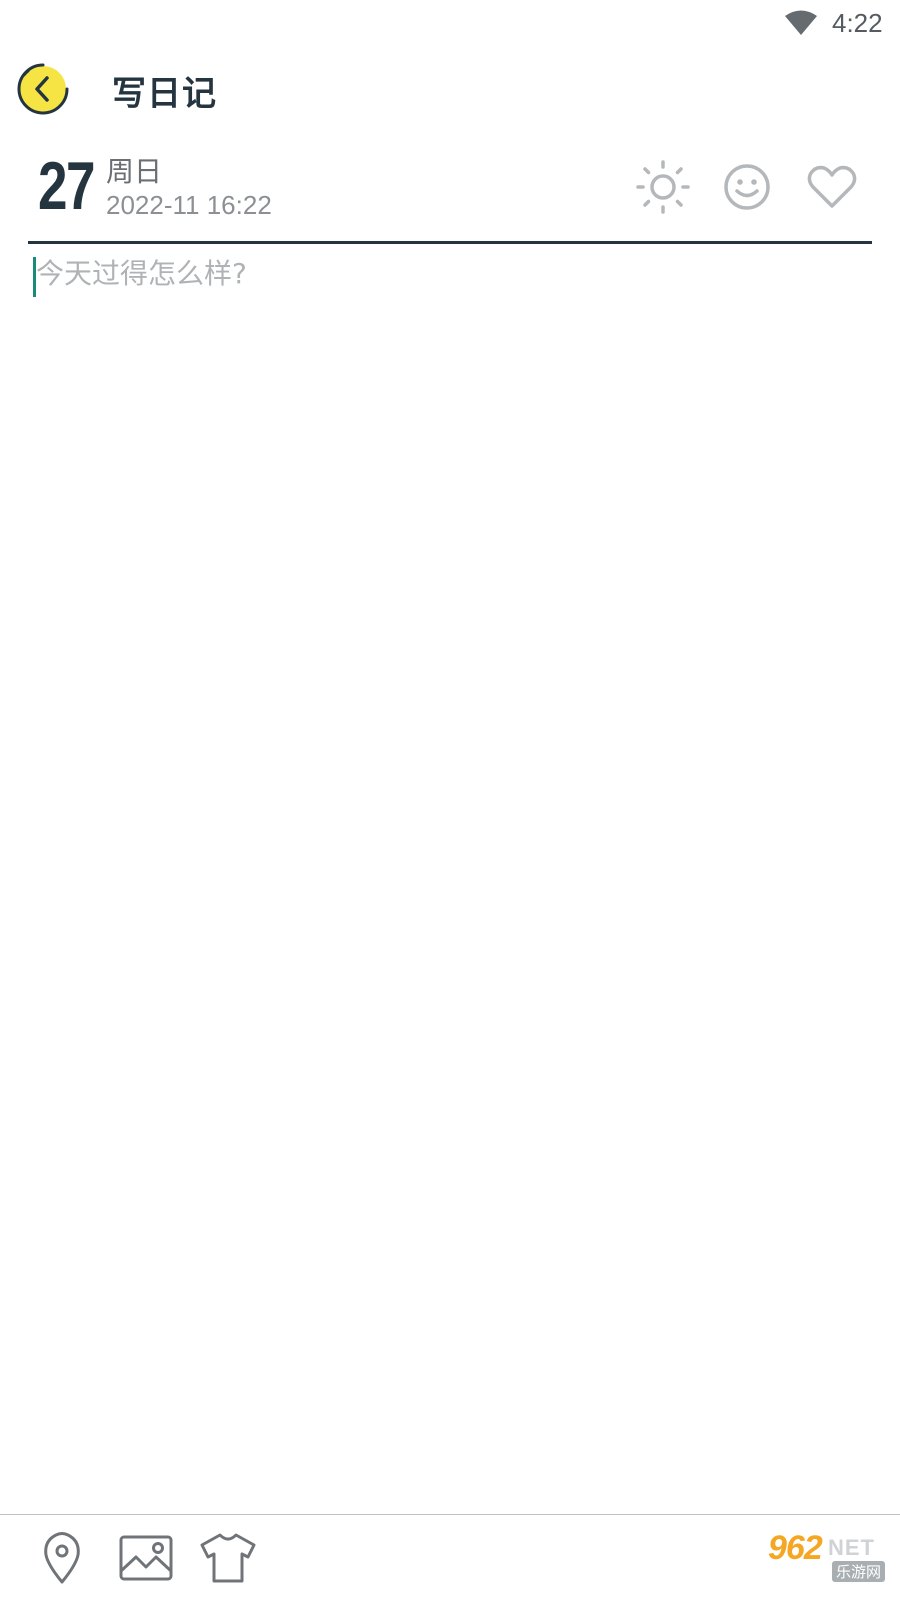  Describe the element at coordinates (146, 1558) in the screenshot. I see `image-icon` at that location.